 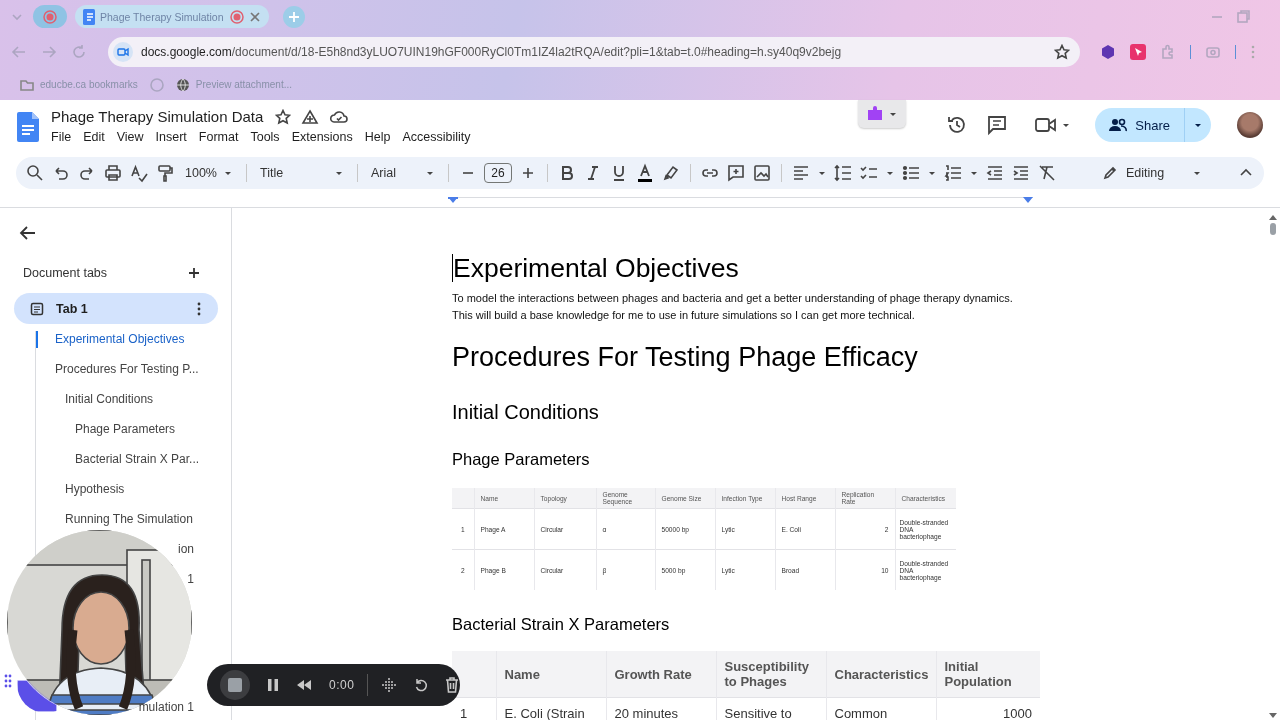 I want to click on table-cell: 1000, so click(x=1017, y=713).